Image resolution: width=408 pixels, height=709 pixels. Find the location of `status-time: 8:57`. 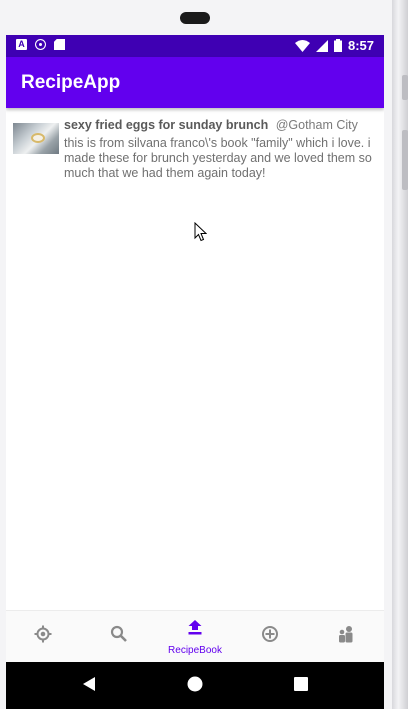

status-time: 8:57 is located at coordinates (360, 45).